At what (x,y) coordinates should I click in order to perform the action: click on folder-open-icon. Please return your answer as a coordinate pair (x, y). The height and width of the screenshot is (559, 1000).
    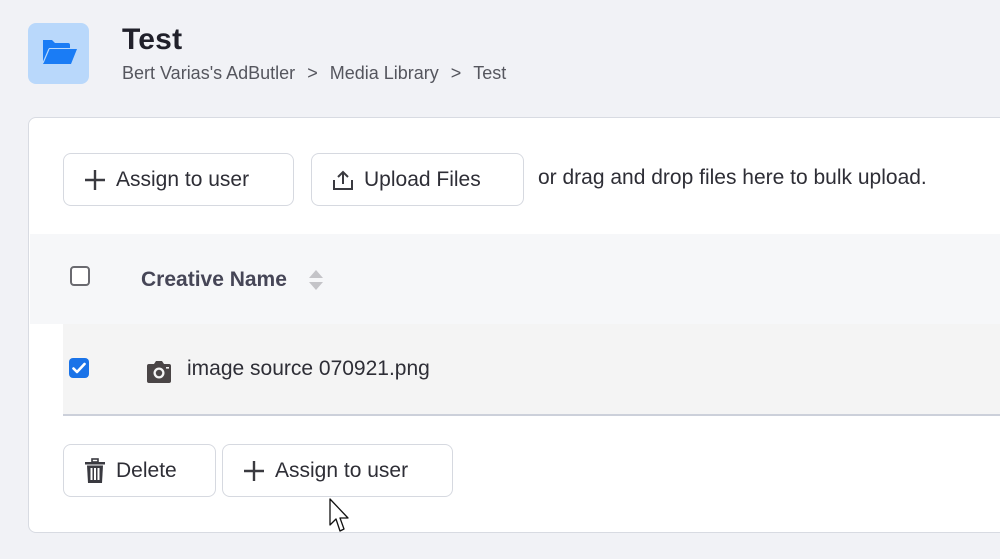
    Looking at the image, I should click on (59, 53).